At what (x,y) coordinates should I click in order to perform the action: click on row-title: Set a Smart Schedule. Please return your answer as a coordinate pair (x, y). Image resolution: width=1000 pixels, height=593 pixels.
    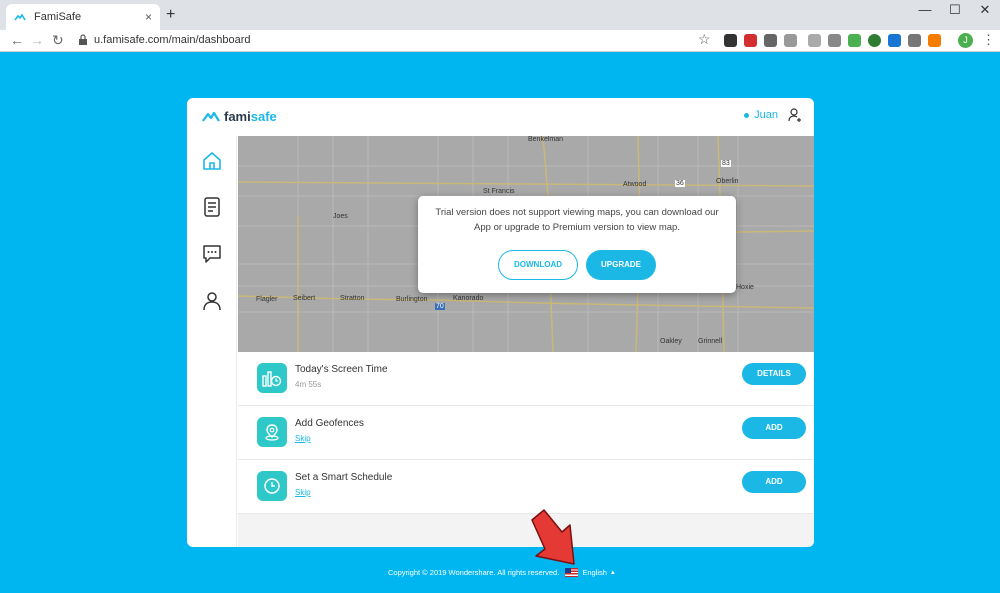
    Looking at the image, I should click on (344, 477).